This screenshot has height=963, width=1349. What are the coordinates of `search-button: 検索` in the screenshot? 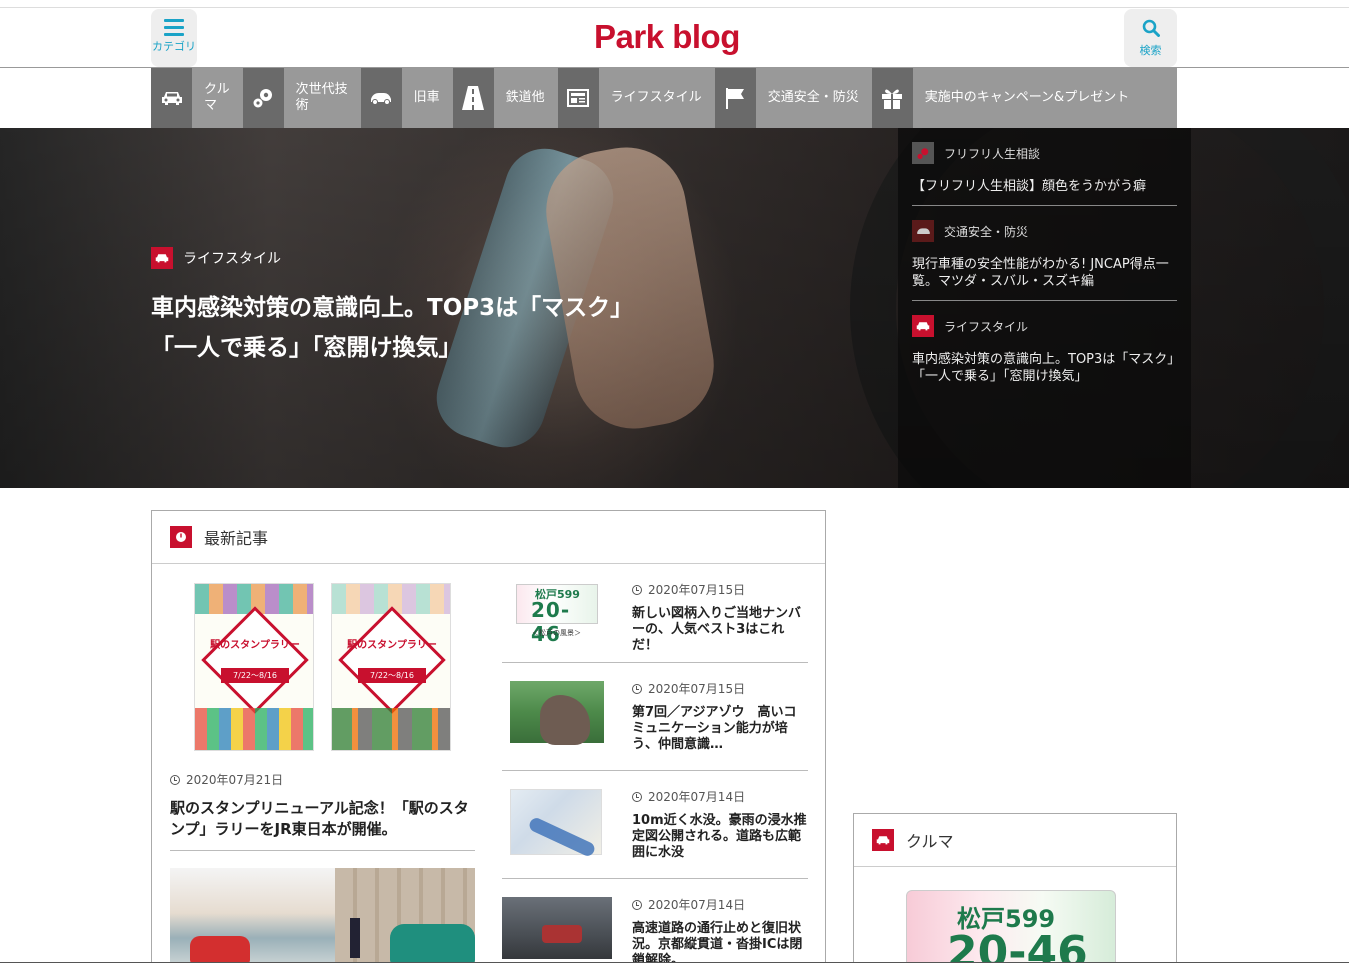 It's located at (1150, 38).